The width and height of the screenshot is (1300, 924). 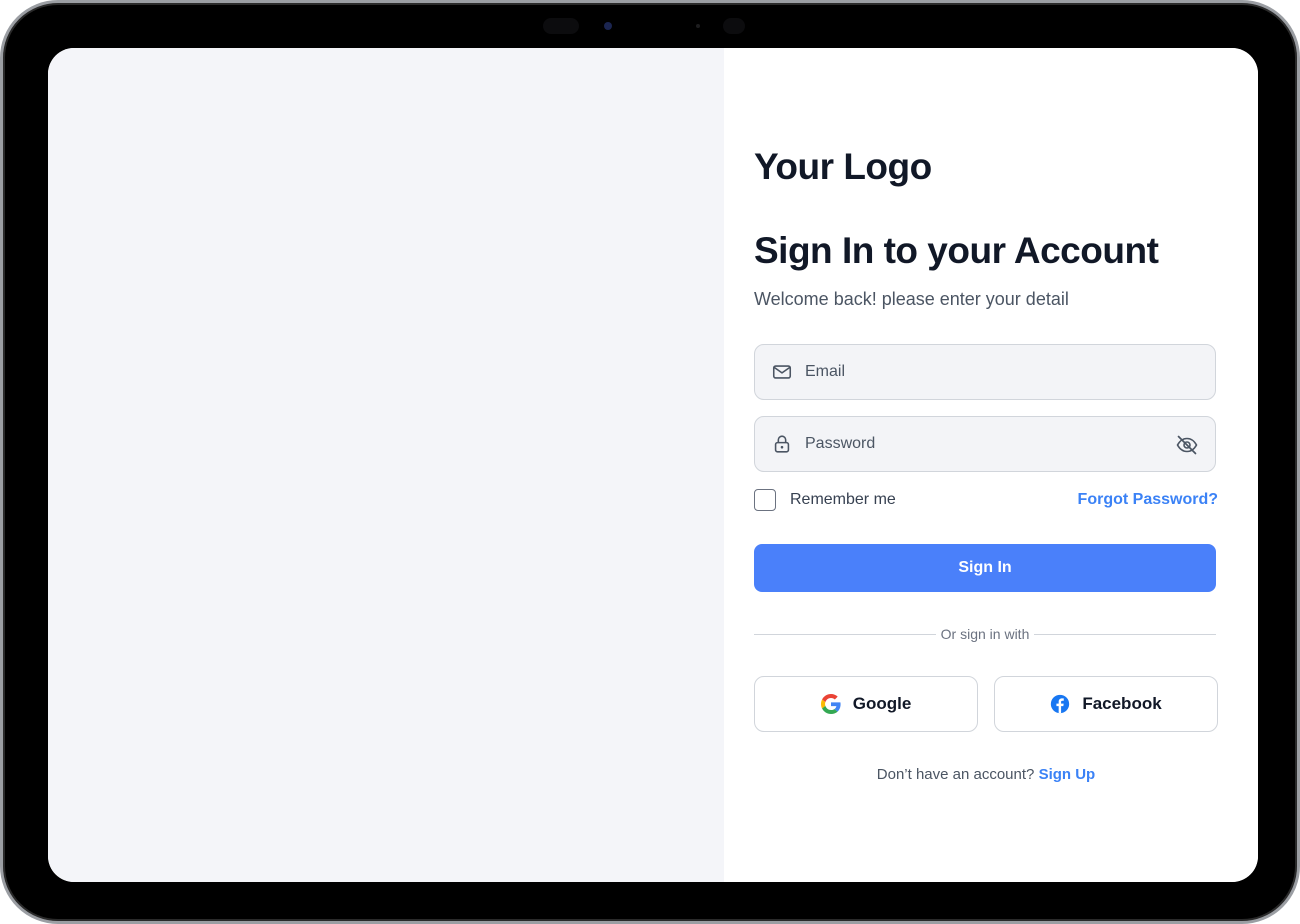 What do you see at coordinates (882, 703) in the screenshot?
I see `google-label: Google` at bounding box center [882, 703].